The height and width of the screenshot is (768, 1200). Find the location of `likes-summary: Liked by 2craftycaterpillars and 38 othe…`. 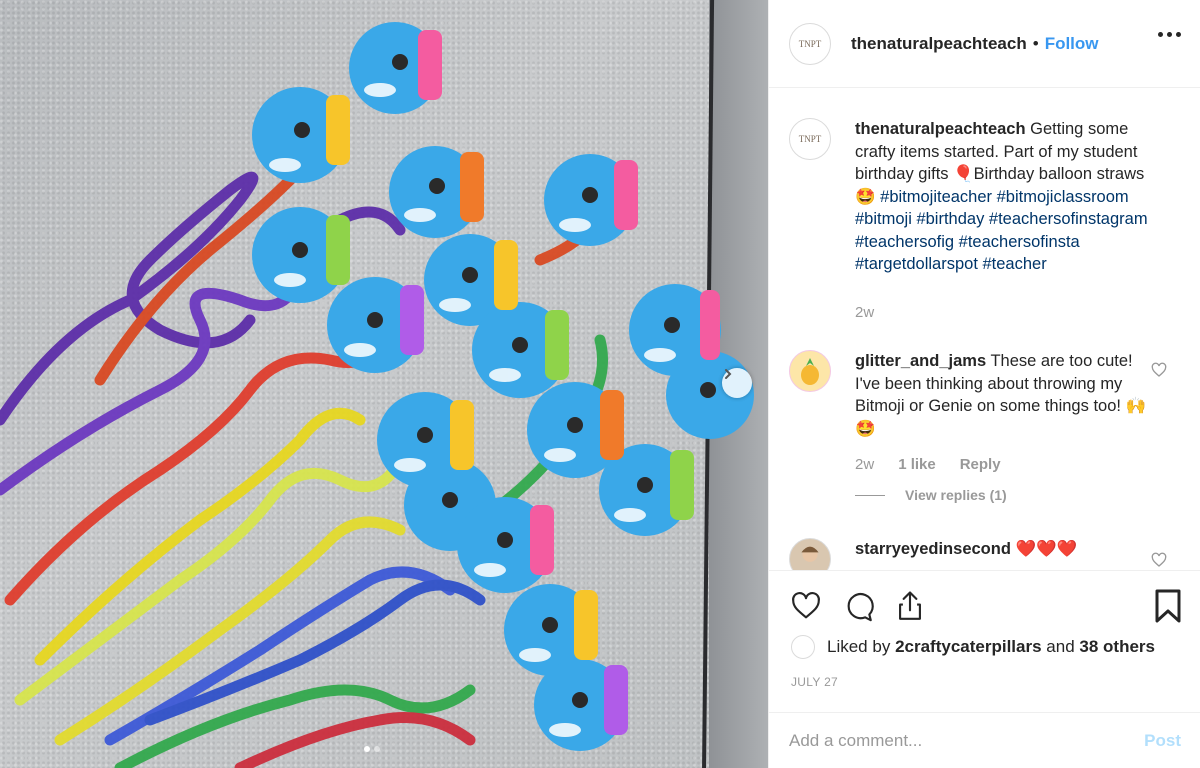

likes-summary: Liked by 2craftycaterpillars and 38 othe… is located at coordinates (973, 647).